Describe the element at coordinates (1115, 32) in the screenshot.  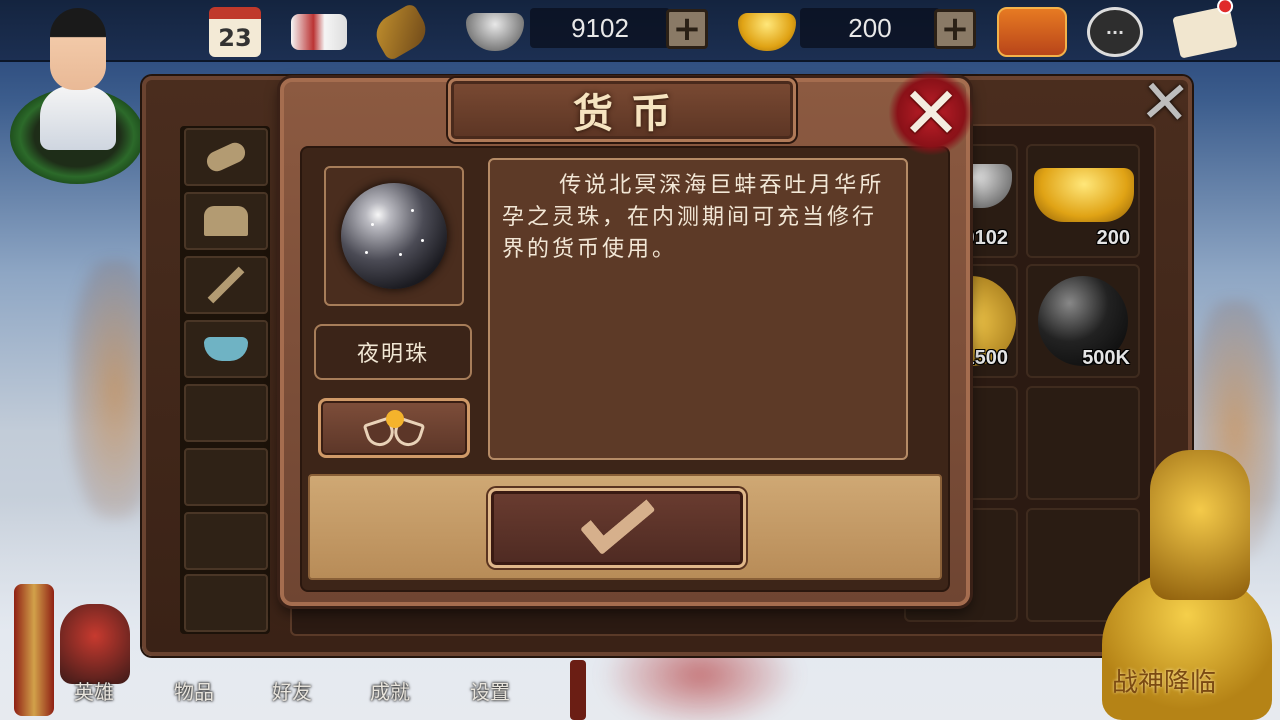
I see `chat-icon: ···` at that location.